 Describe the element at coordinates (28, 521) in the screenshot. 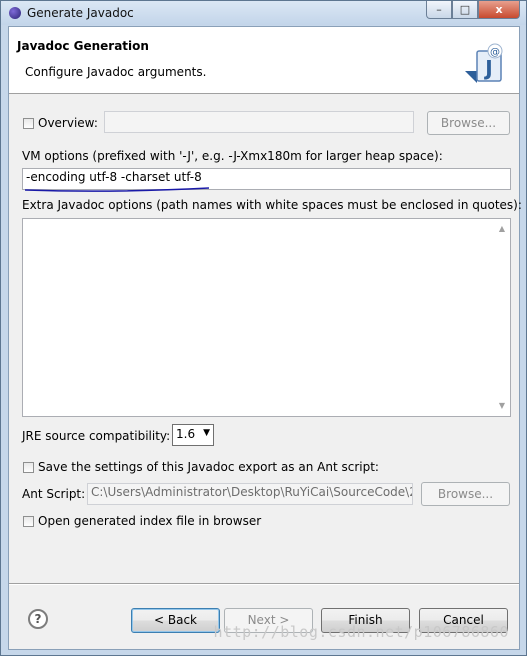

I see `open-index-checkbox` at that location.